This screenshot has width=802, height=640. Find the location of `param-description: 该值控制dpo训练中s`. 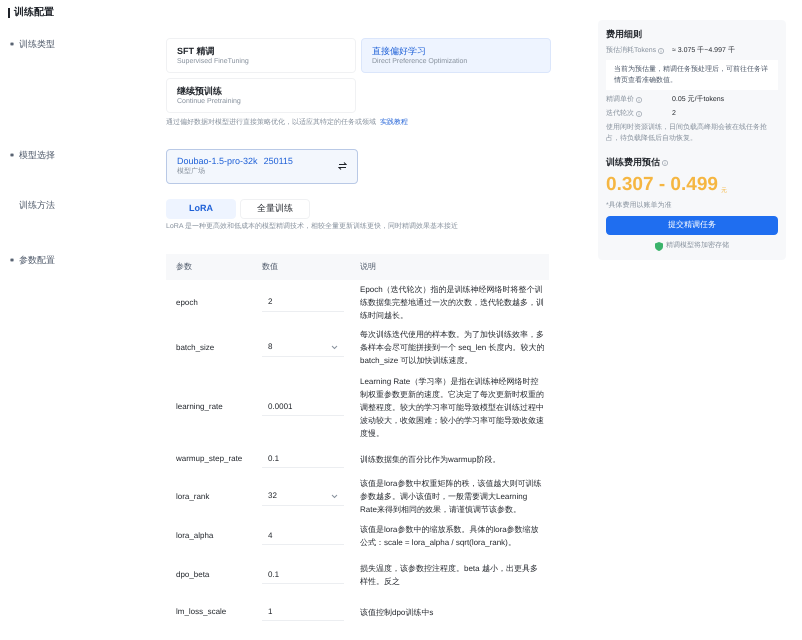

param-description: 该值控制dpo训练中s is located at coordinates (397, 612).